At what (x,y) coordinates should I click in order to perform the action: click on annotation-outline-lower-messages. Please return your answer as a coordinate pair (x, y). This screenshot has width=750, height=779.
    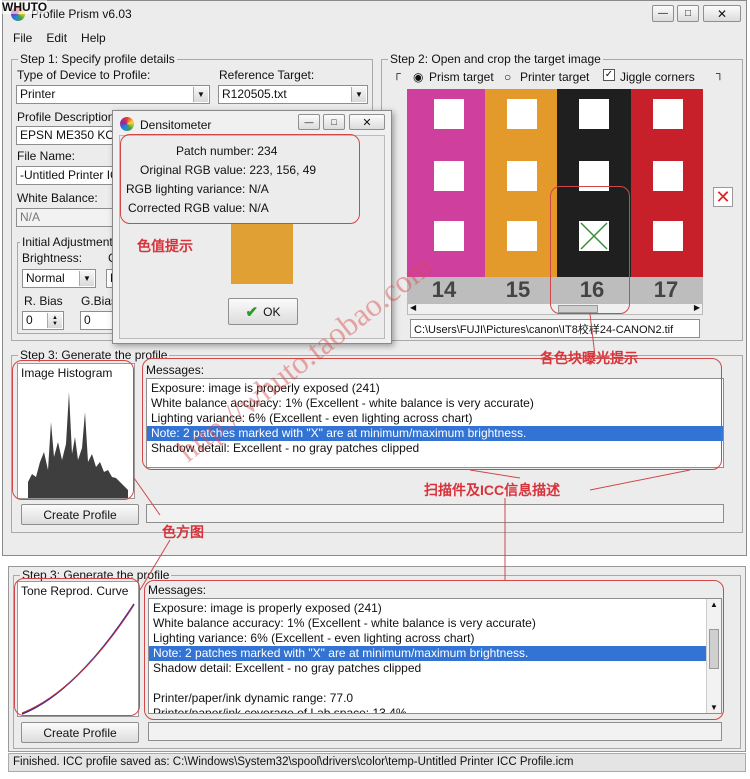
    Looking at the image, I should click on (434, 650).